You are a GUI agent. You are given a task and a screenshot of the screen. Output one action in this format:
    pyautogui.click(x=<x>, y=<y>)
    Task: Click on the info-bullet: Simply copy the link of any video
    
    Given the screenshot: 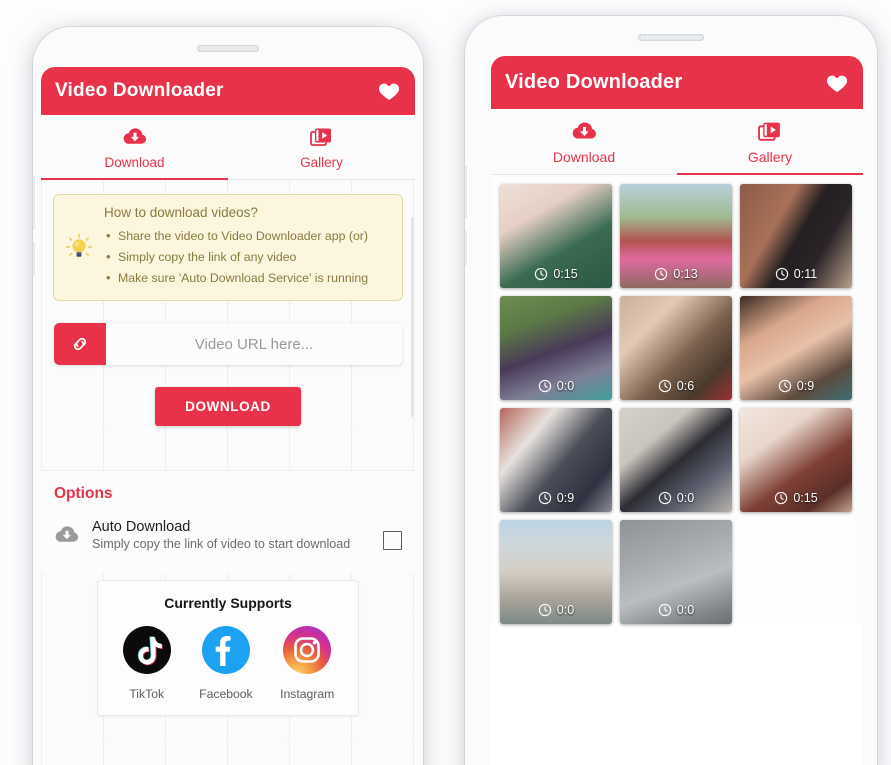 What is the action you would take?
    pyautogui.click(x=247, y=257)
    